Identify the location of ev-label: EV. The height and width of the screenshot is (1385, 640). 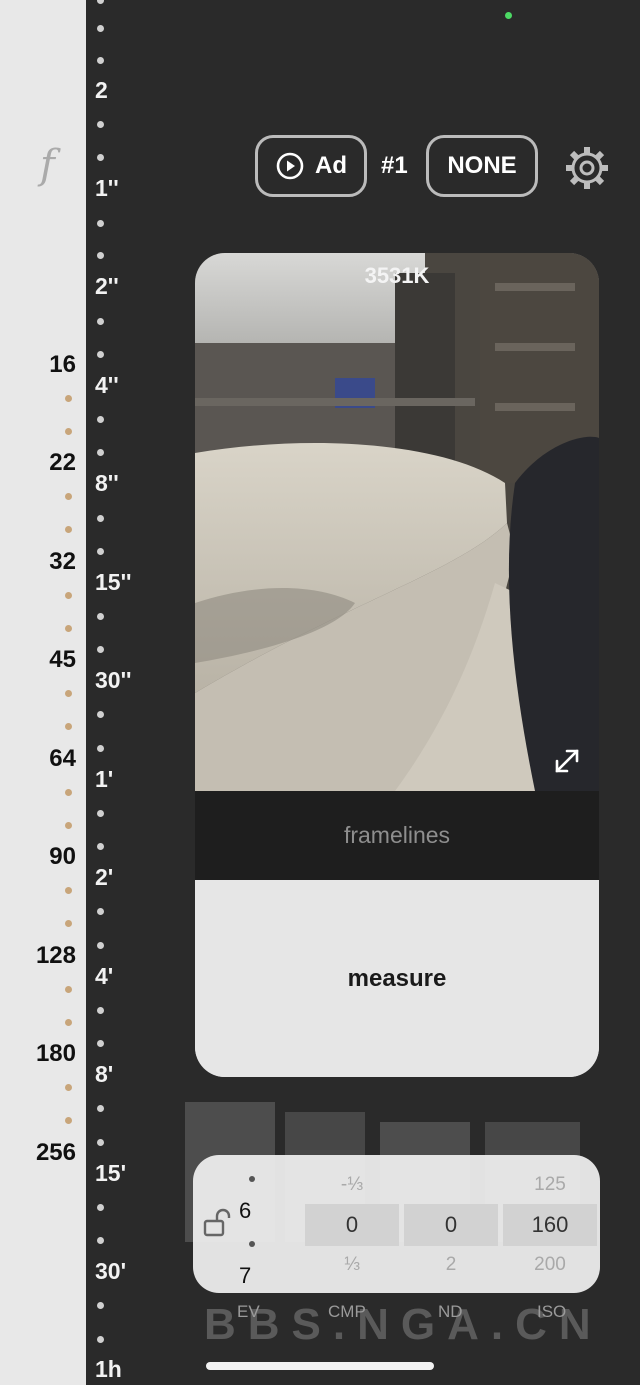
(248, 1311).